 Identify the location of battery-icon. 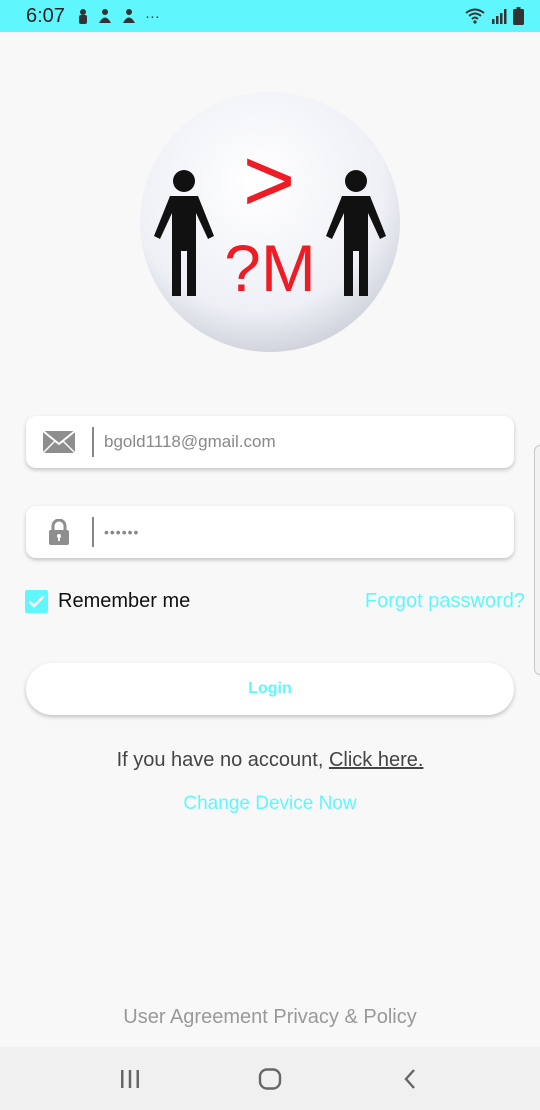
(518, 16).